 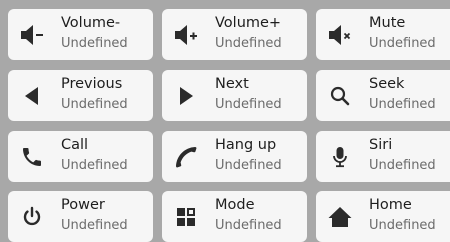 I want to click on button-label: Next, so click(x=232, y=84).